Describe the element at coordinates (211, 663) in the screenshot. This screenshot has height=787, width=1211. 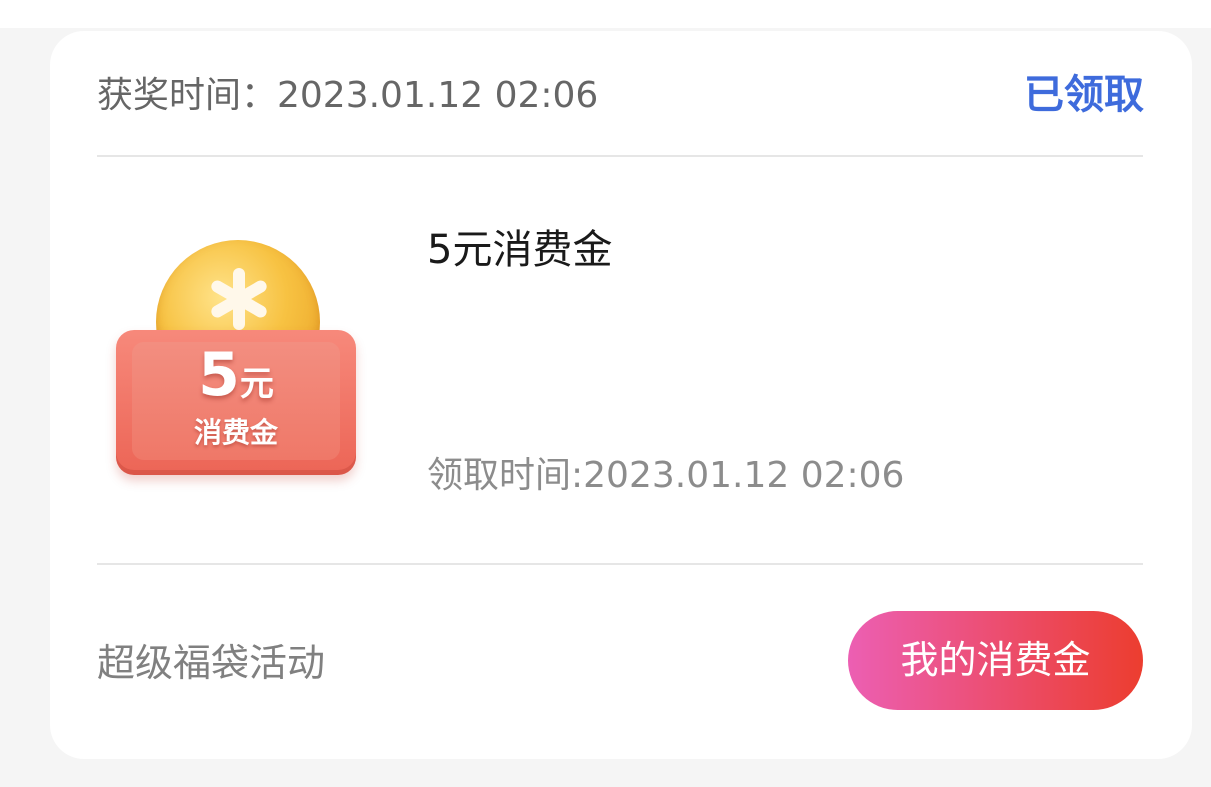
I see `activity-name: 超级福袋活动` at that location.